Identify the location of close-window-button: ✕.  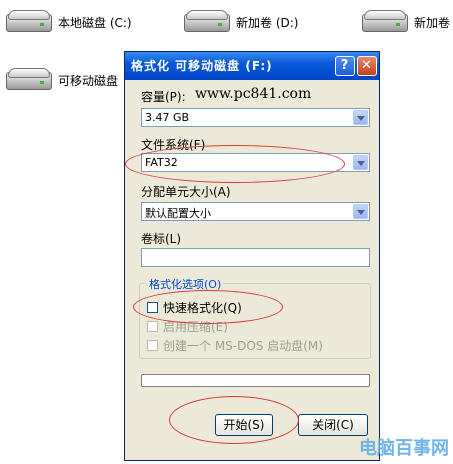
(367, 66).